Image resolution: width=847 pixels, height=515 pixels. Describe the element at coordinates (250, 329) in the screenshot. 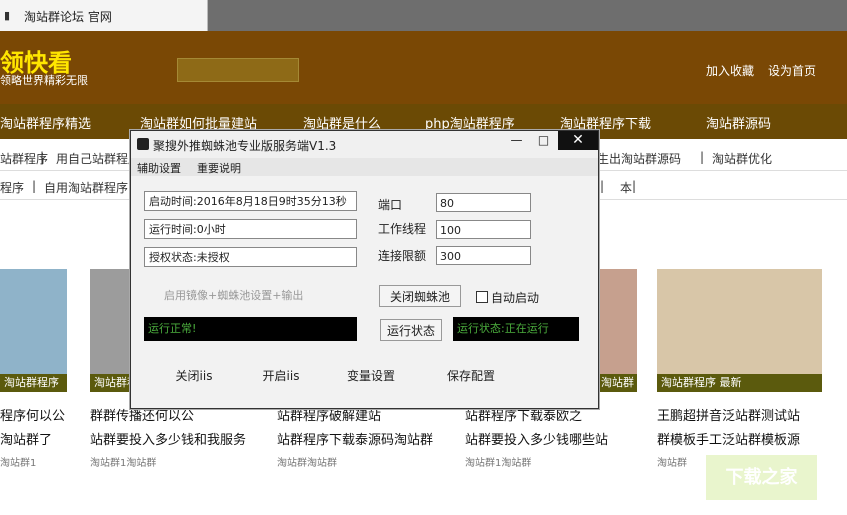

I see `status-message-box: 运行正常!` at that location.